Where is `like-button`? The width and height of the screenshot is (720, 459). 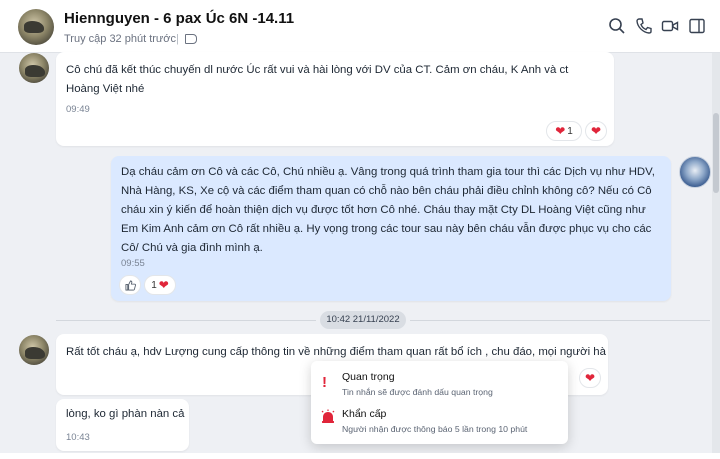 like-button is located at coordinates (130, 285).